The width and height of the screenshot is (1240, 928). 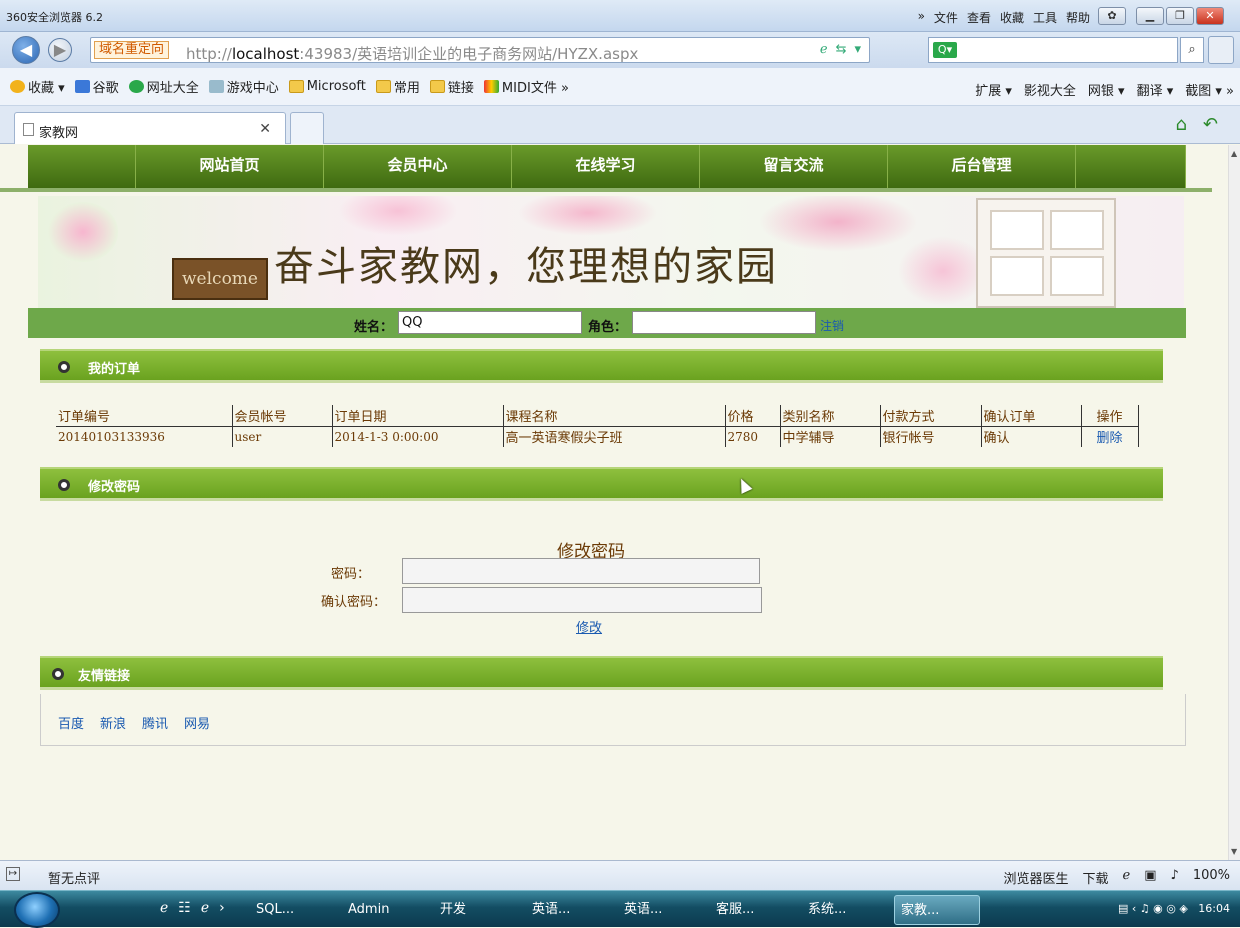 What do you see at coordinates (418, 166) in the screenshot?
I see `nav-member-center: 会员中心` at bounding box center [418, 166].